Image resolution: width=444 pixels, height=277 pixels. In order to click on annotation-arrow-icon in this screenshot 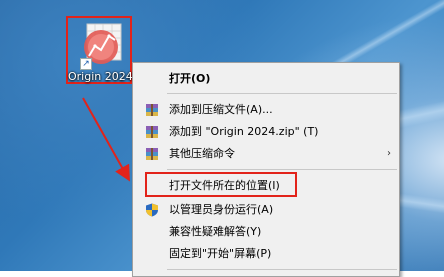, I will do `click(106, 139)`.